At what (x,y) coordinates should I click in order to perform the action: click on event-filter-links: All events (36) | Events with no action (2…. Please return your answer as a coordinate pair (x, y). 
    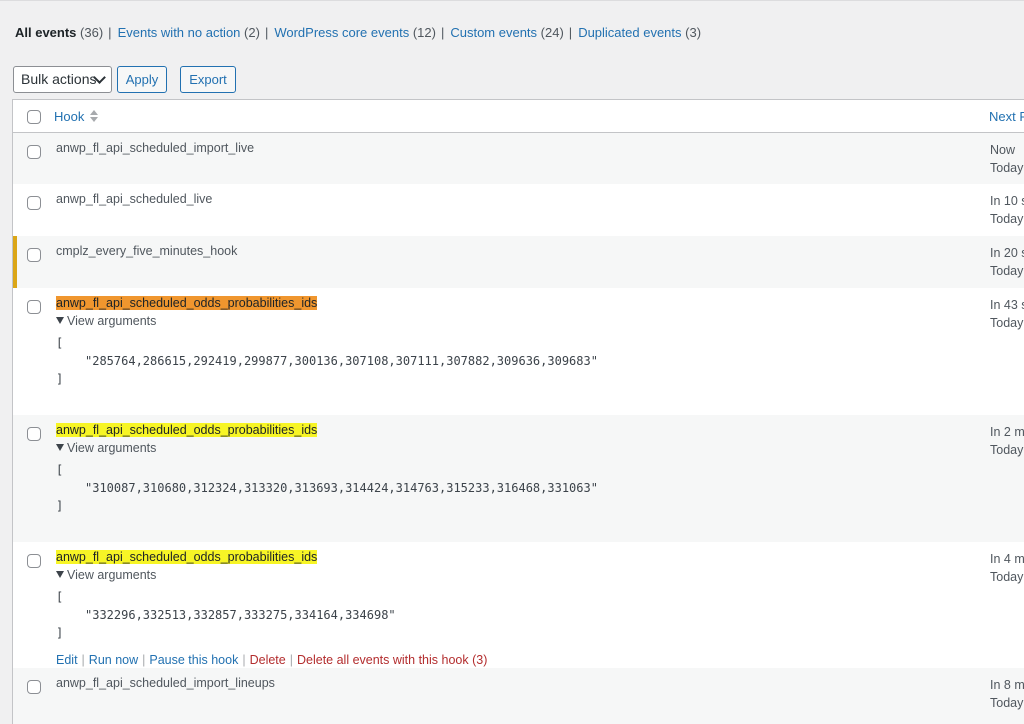
    Looking at the image, I should click on (358, 33).